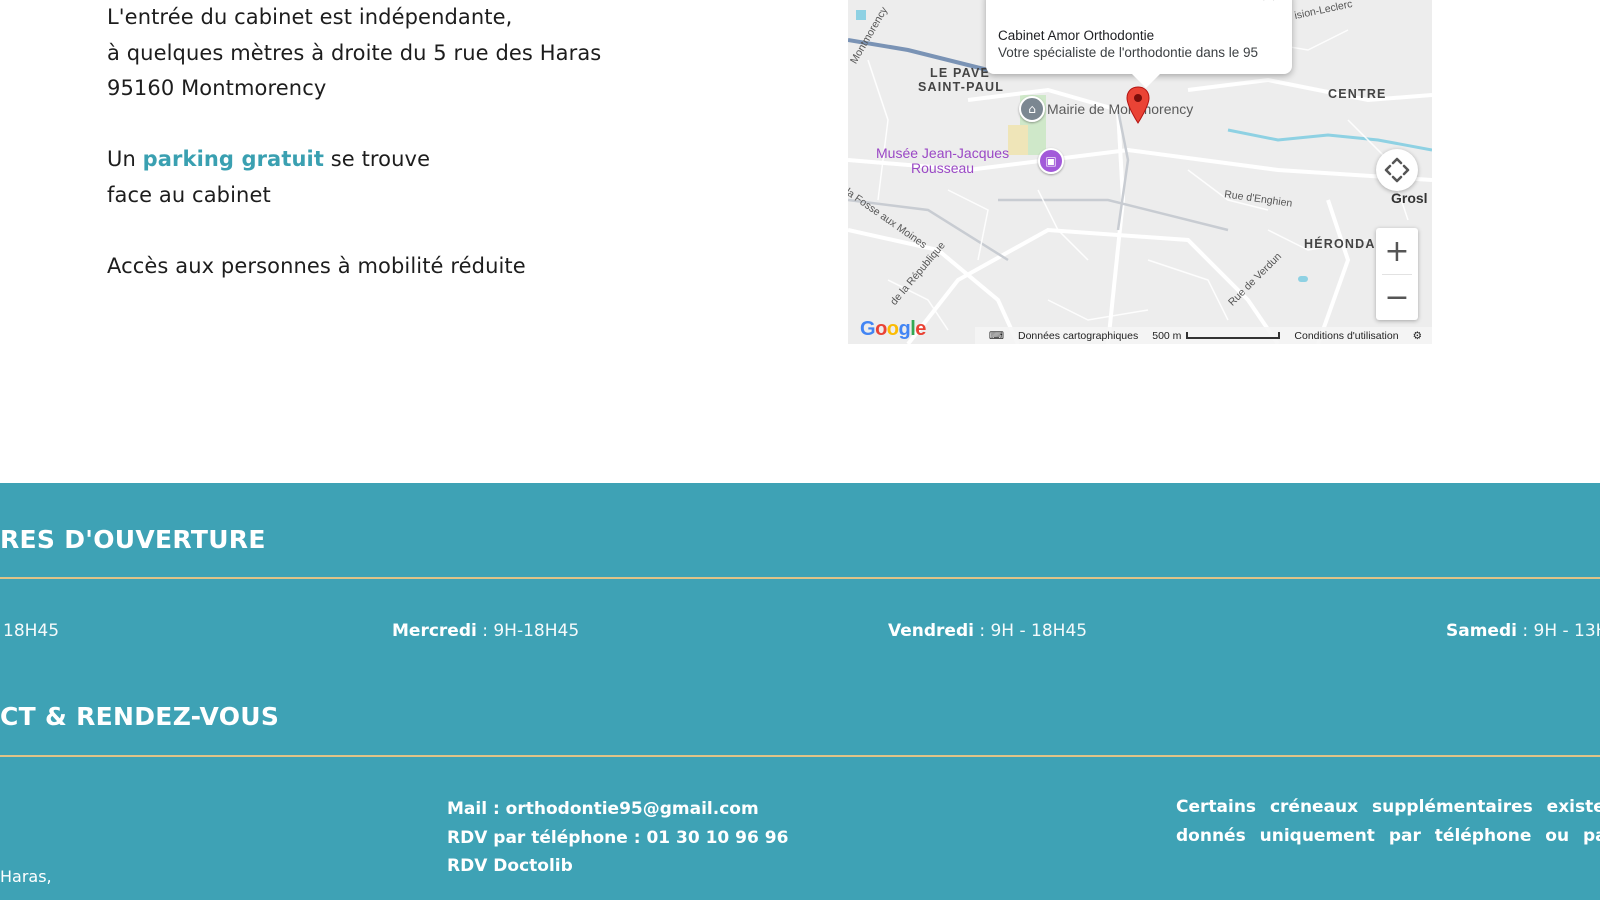  What do you see at coordinates (1397, 297) in the screenshot?
I see `zoom-out-button: −` at bounding box center [1397, 297].